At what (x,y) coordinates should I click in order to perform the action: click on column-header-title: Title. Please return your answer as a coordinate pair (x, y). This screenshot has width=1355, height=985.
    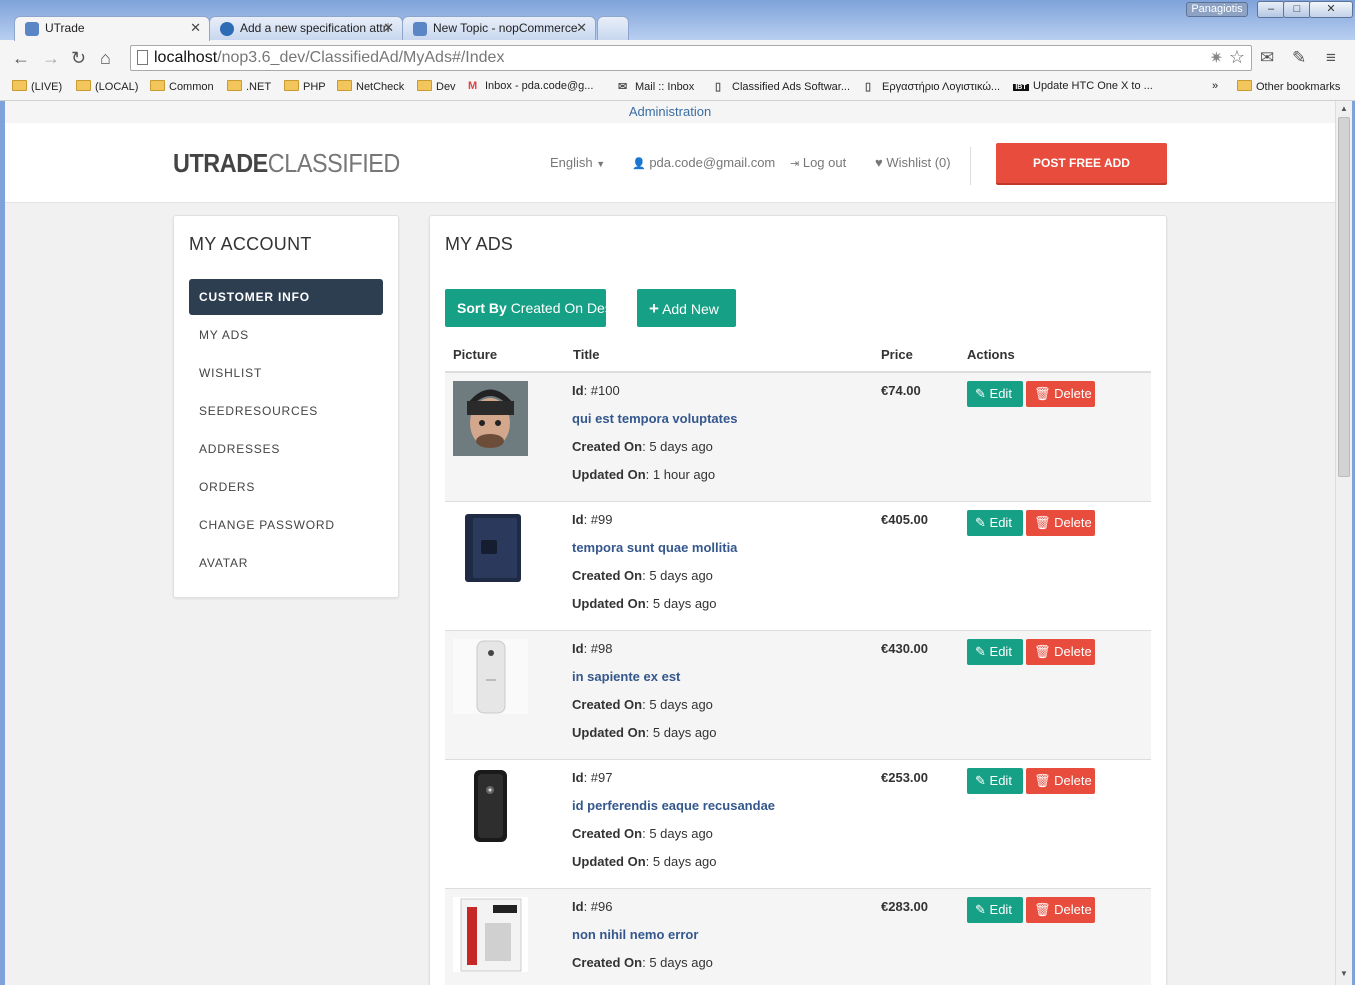
    Looking at the image, I should click on (586, 354).